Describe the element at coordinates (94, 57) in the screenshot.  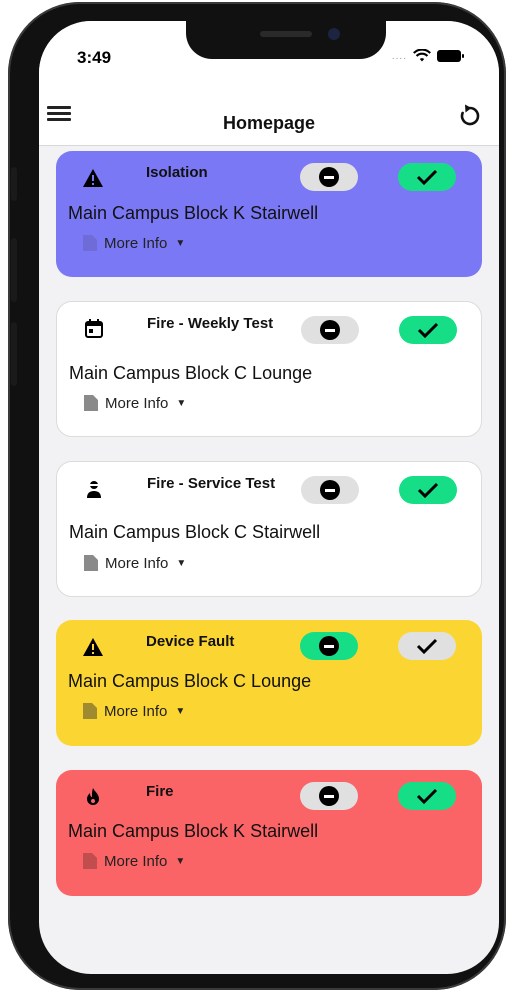
I see `status-time: 3:49` at that location.